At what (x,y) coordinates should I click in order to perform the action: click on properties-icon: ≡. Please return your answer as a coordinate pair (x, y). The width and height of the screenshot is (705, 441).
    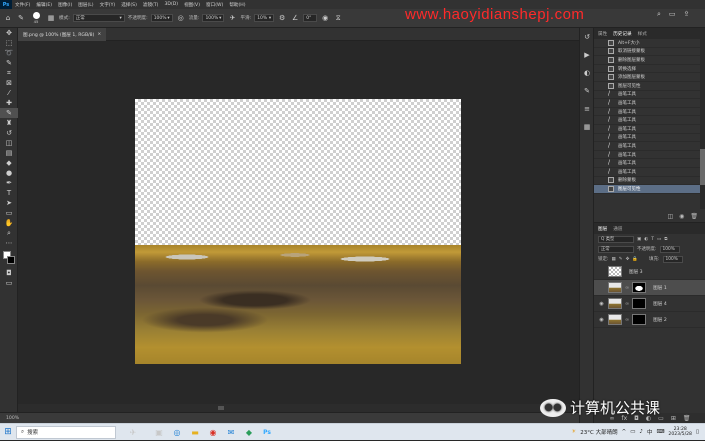
    Looking at the image, I should click on (587, 109).